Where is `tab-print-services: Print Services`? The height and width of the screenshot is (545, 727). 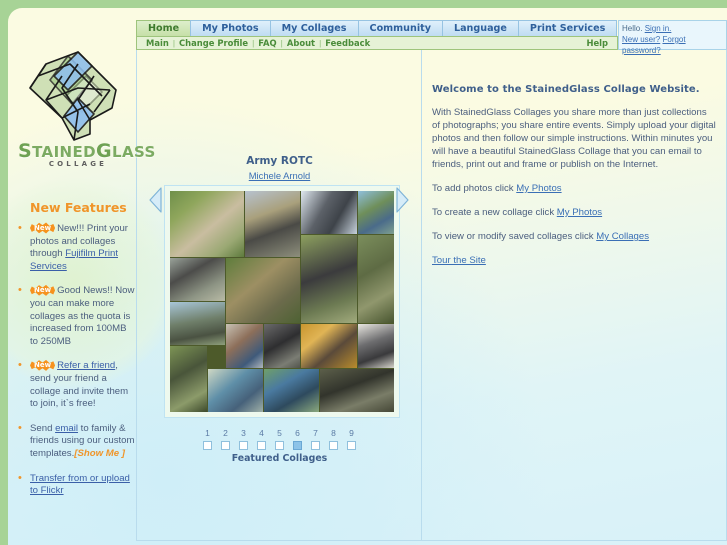 tab-print-services: Print Services is located at coordinates (567, 28).